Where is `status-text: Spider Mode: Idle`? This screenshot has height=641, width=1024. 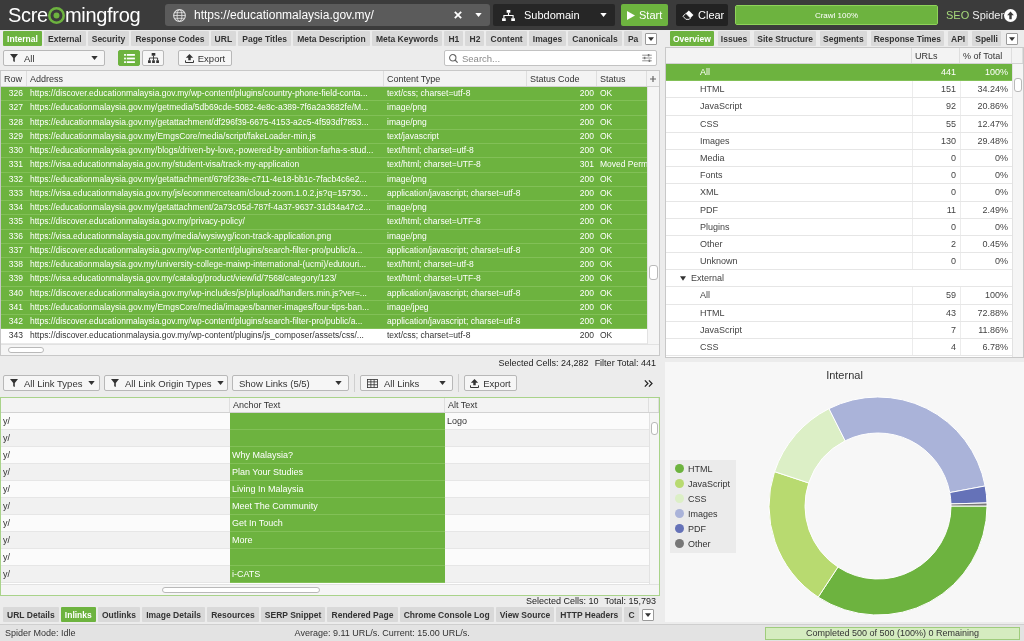 status-text: Spider Mode: Idle is located at coordinates (40, 633).